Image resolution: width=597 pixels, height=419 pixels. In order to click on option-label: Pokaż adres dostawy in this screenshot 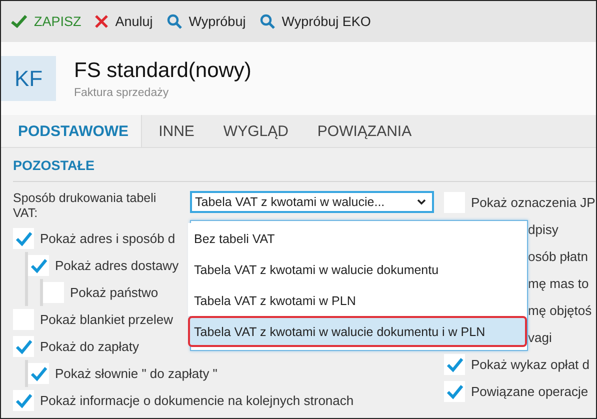, I will do `click(117, 265)`.